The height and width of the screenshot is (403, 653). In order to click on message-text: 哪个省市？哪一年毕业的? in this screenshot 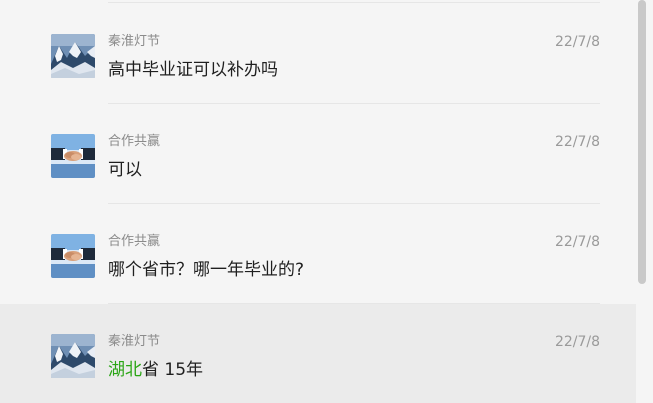, I will do `click(206, 270)`.